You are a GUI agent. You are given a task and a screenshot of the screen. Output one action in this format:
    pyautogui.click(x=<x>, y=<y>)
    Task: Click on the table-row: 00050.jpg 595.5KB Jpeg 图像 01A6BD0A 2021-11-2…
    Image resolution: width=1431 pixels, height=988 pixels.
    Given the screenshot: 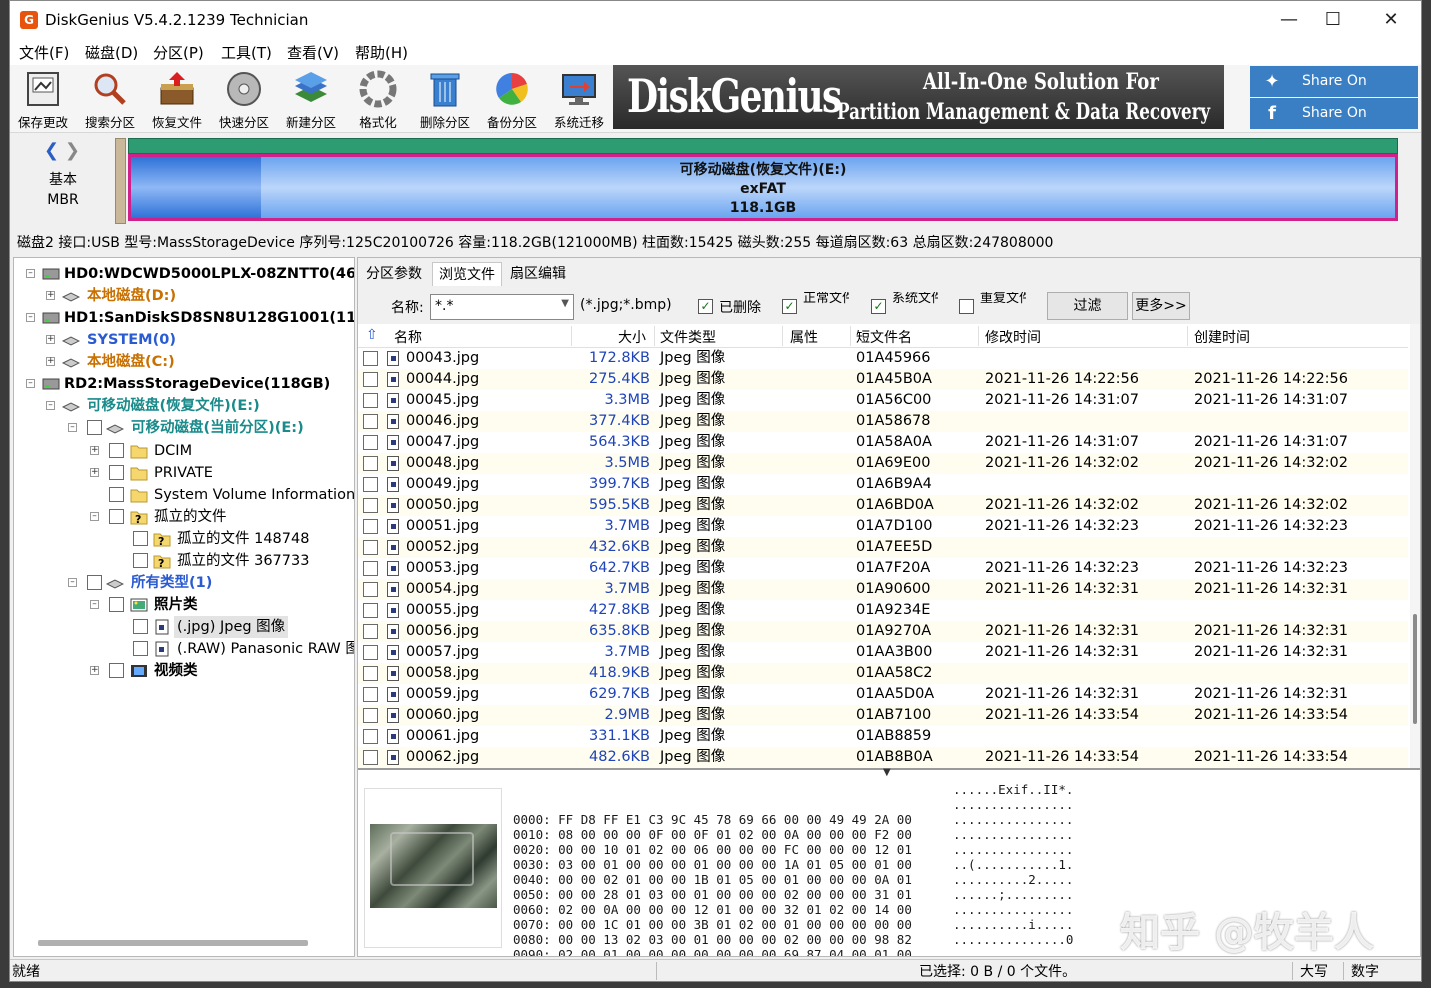 What is the action you would take?
    pyautogui.click(x=883, y=505)
    